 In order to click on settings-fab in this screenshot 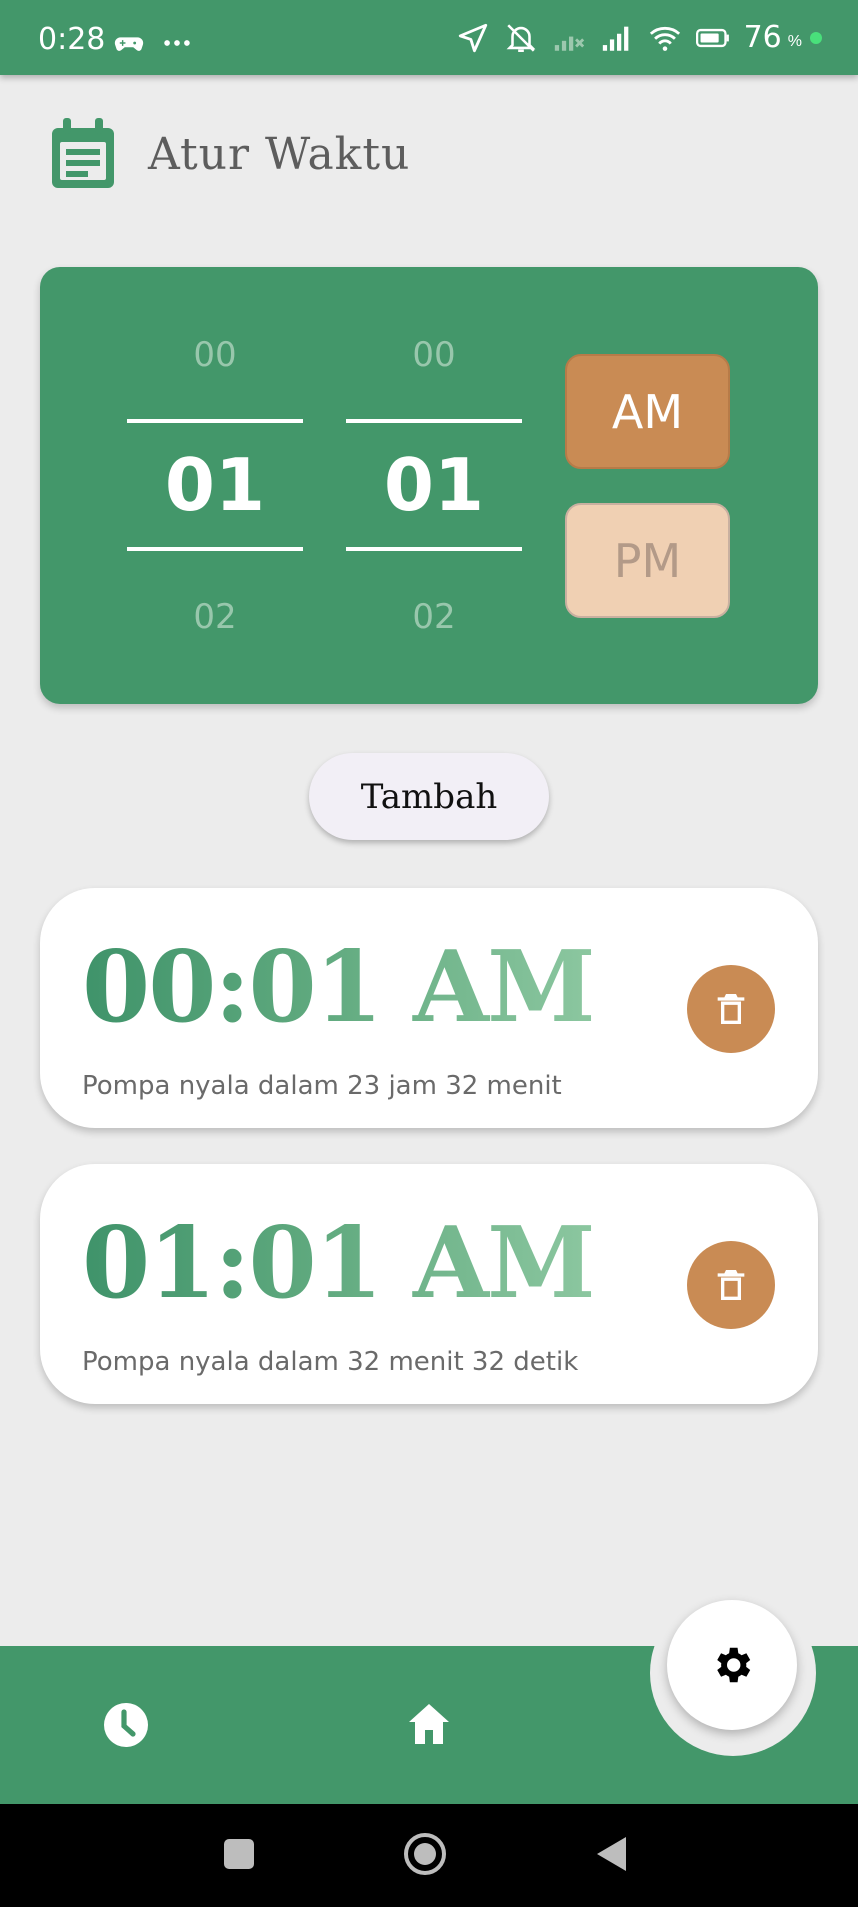, I will do `click(732, 1665)`.